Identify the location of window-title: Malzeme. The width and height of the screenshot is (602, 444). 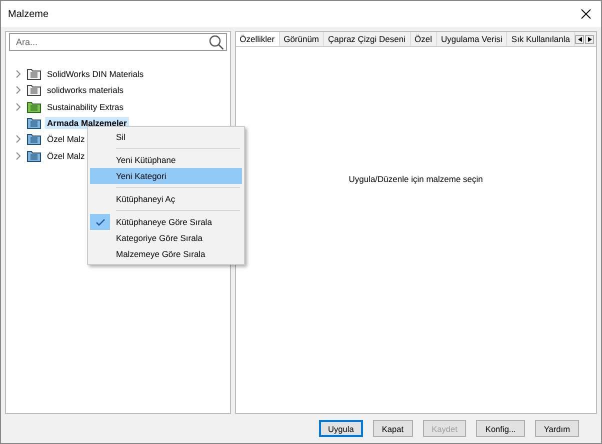
(28, 14).